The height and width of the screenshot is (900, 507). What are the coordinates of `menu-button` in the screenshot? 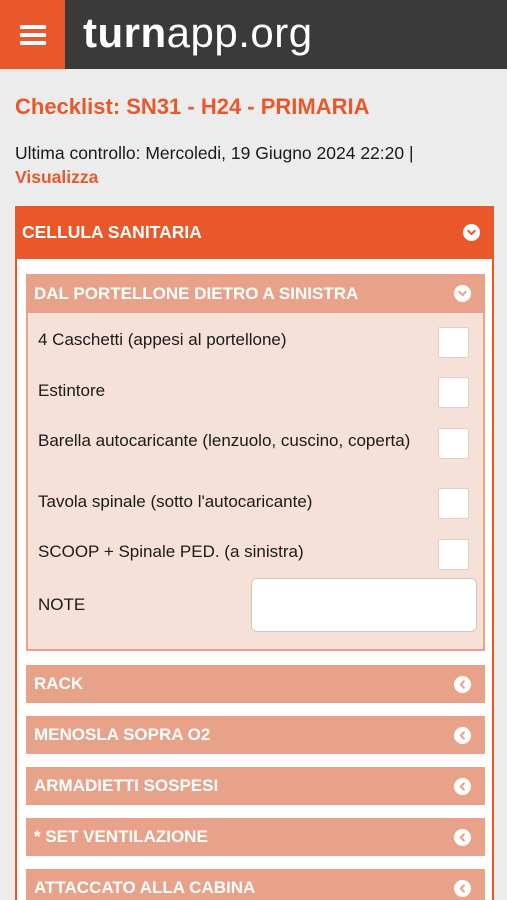 It's located at (32, 34).